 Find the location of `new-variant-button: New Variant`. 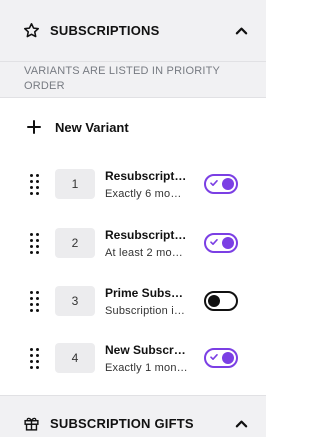

new-variant-button: New Variant is located at coordinates (77, 127).